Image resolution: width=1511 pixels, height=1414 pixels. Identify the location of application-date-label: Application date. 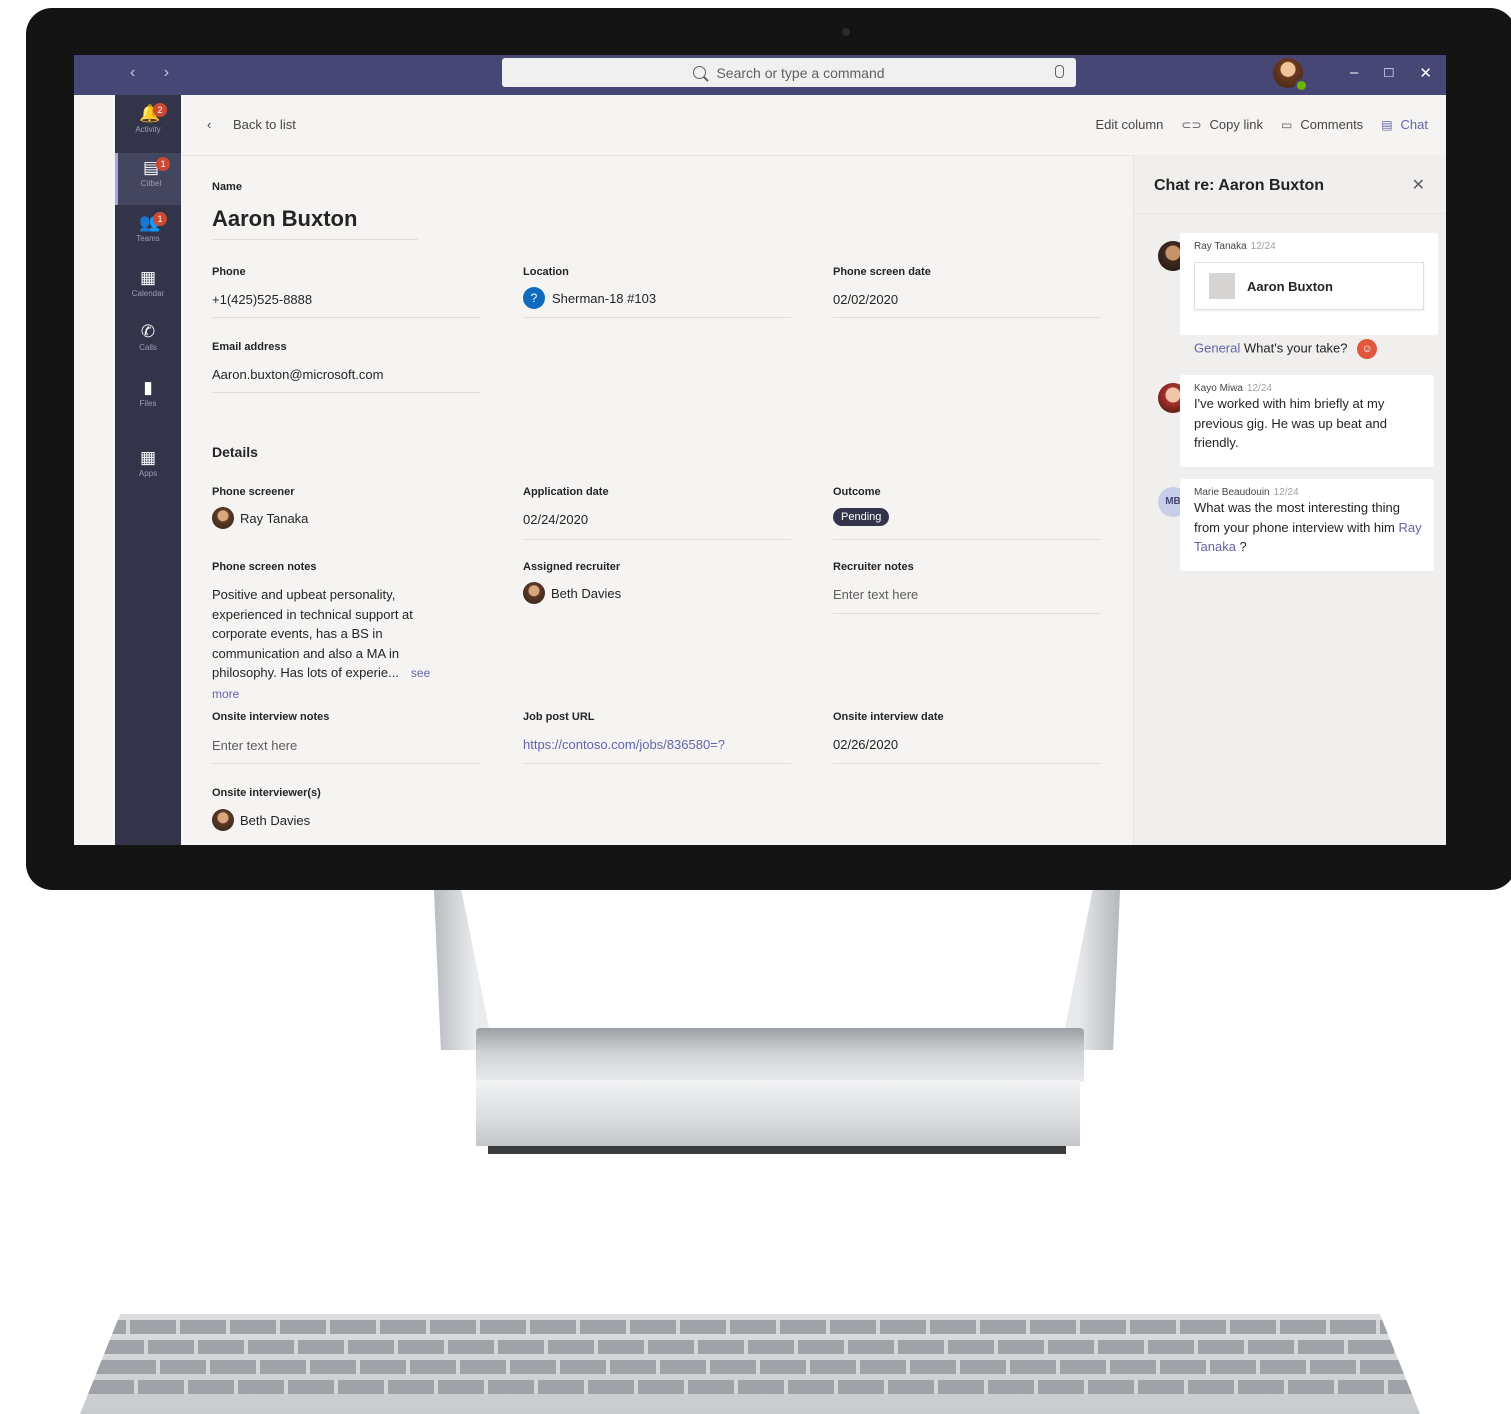
(566, 492).